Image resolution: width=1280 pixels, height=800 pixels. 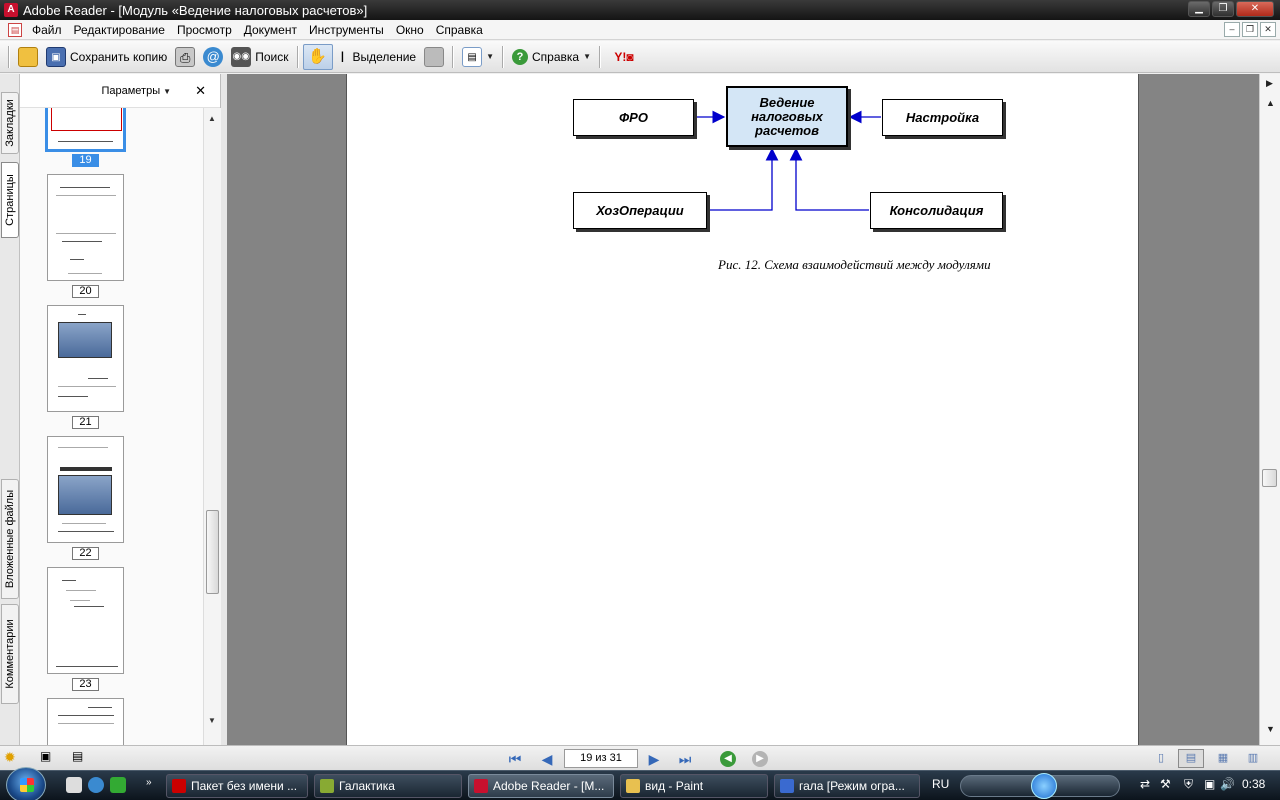 What do you see at coordinates (204, 30) in the screenshot?
I see `menu-view: Просмотр` at bounding box center [204, 30].